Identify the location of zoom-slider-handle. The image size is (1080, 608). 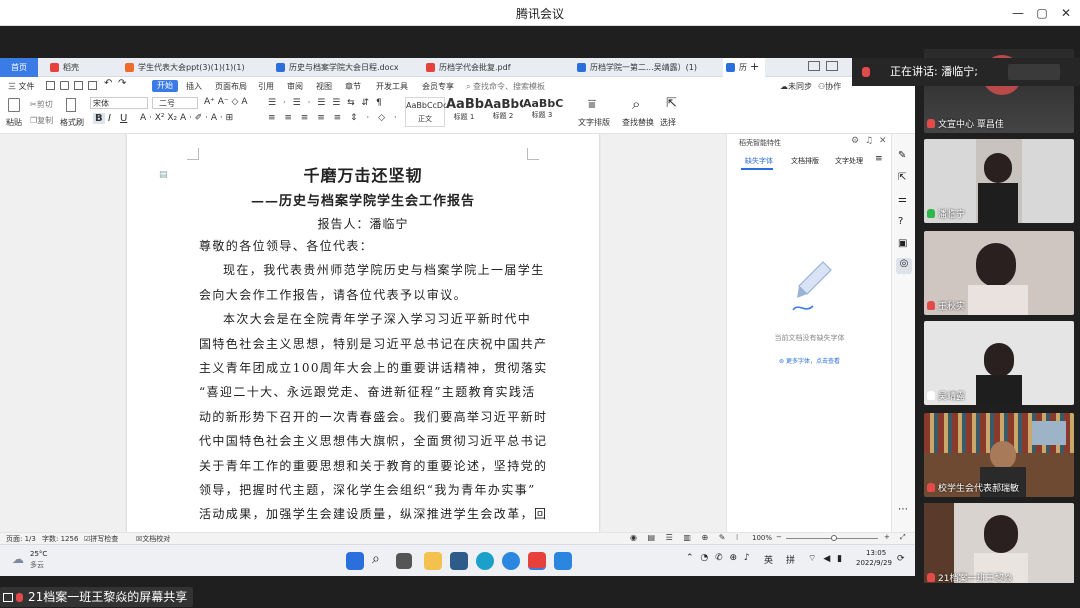
(834, 538).